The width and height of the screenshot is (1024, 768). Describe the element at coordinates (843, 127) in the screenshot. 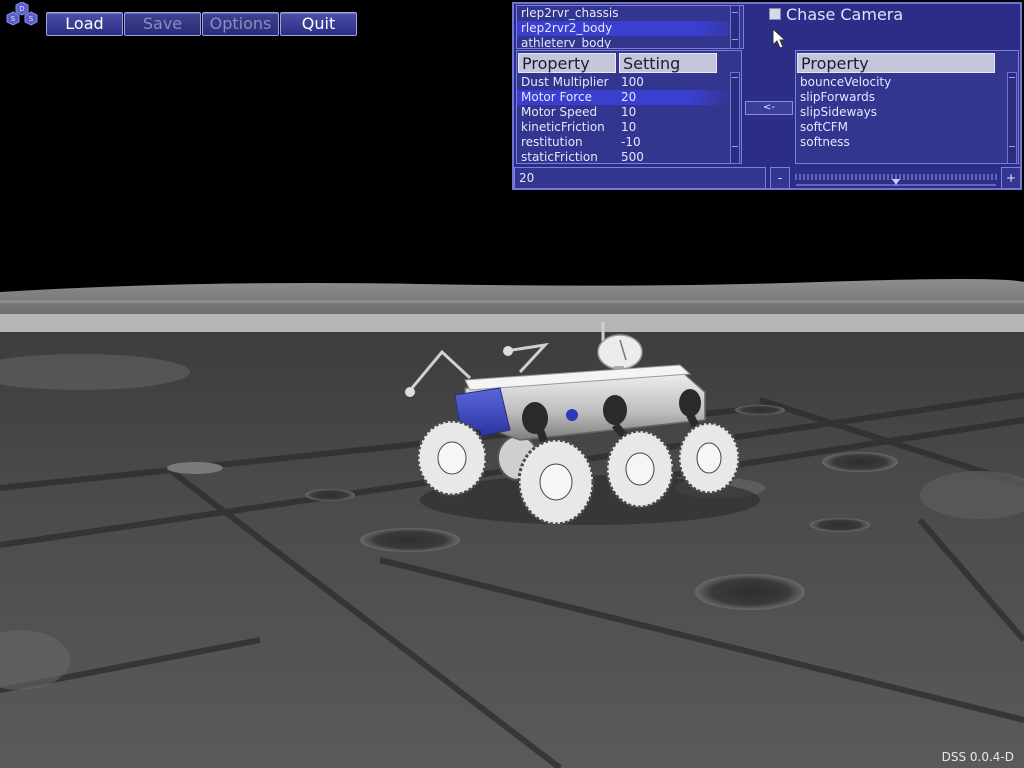

I see `list-item: softCFM` at that location.